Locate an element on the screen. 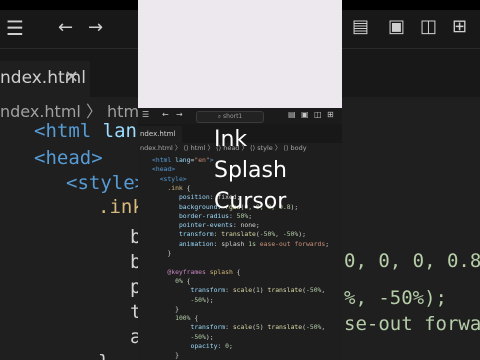  bg-code-fragment: %, -50%); is located at coordinates (395, 298).